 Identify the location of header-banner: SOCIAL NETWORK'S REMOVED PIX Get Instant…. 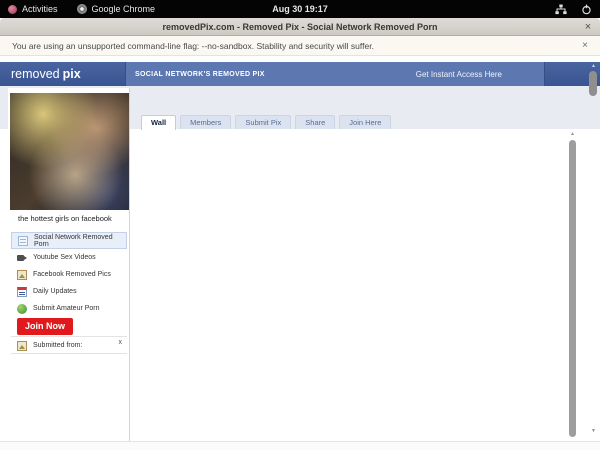
(335, 74).